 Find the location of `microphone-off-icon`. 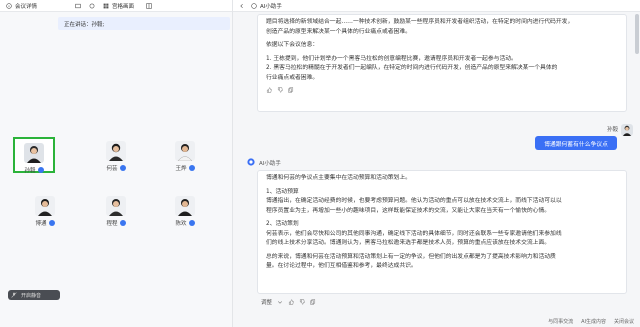

microphone-off-icon is located at coordinates (14, 295).